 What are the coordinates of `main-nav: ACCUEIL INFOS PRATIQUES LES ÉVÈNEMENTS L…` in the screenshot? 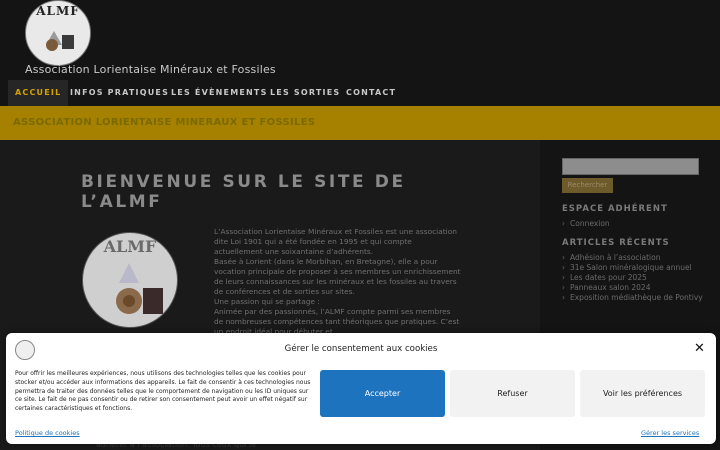 It's located at (360, 93).